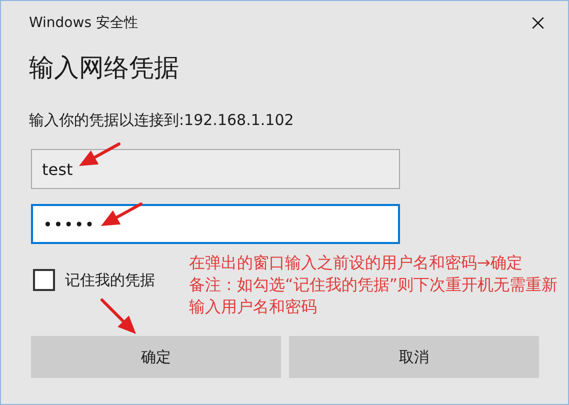 This screenshot has height=405, width=569. What do you see at coordinates (156, 357) in the screenshot?
I see `ok-button: 确定` at bounding box center [156, 357].